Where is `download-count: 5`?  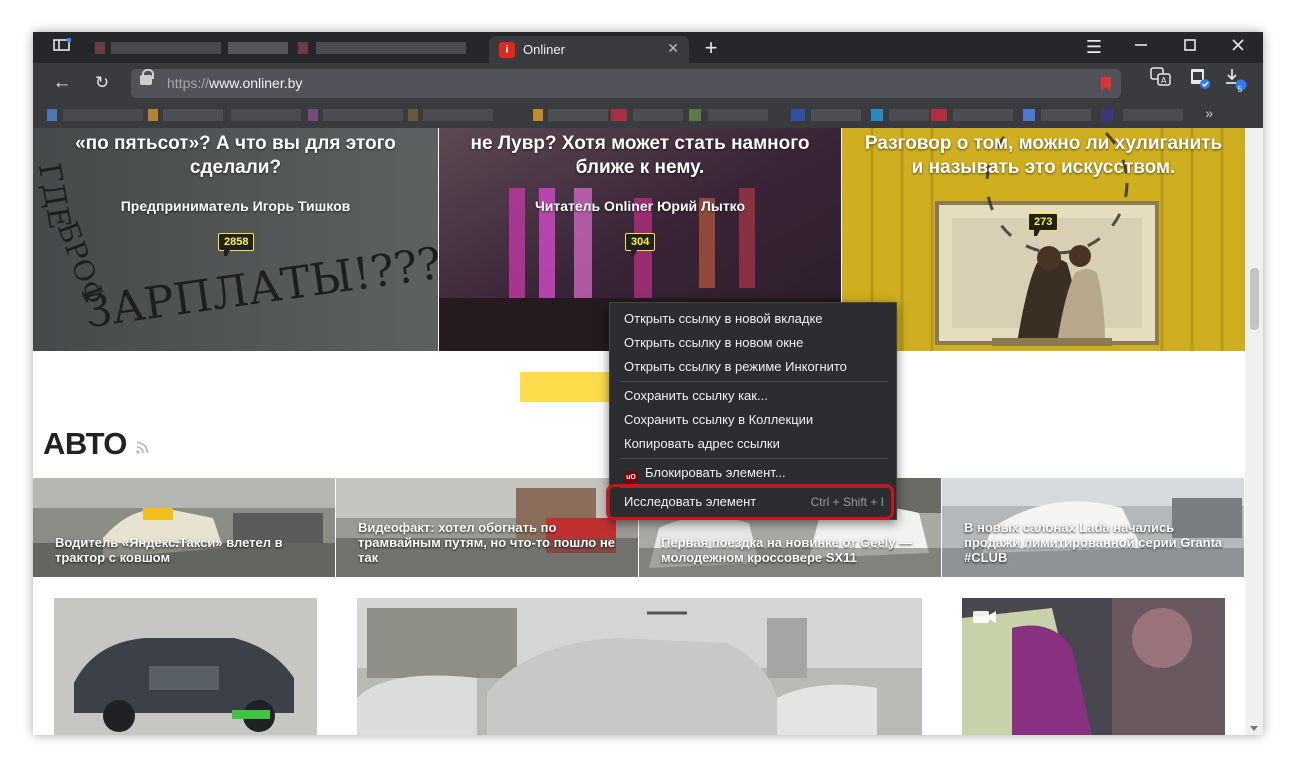
download-count: 5 is located at coordinates (1240, 89).